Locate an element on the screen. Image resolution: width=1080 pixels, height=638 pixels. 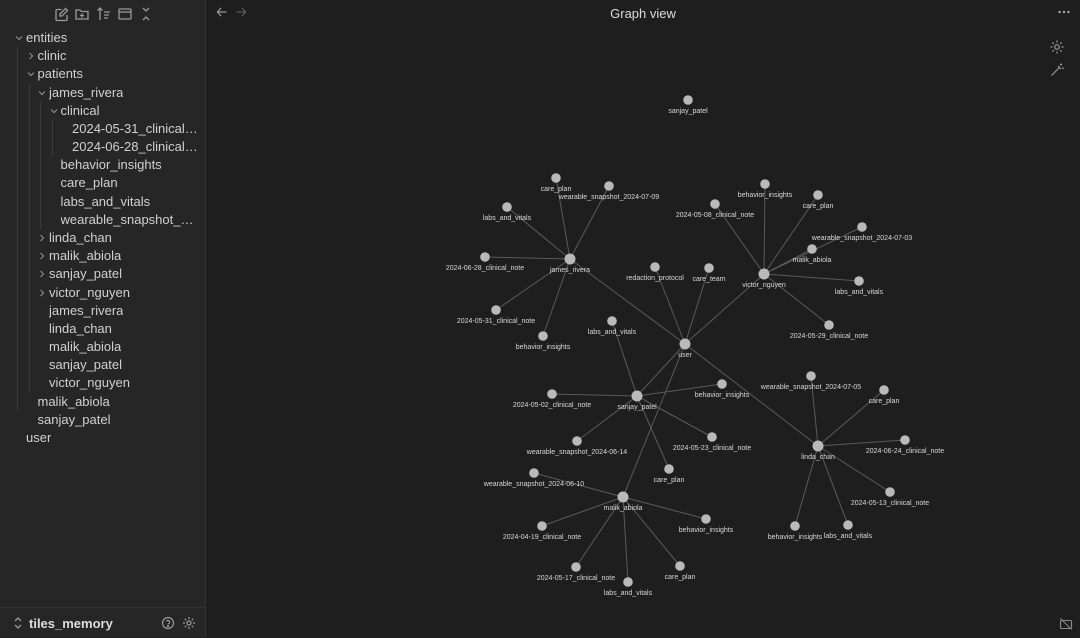
graph-node: 2024-05-13_clinical_note is located at coordinates (890, 497).